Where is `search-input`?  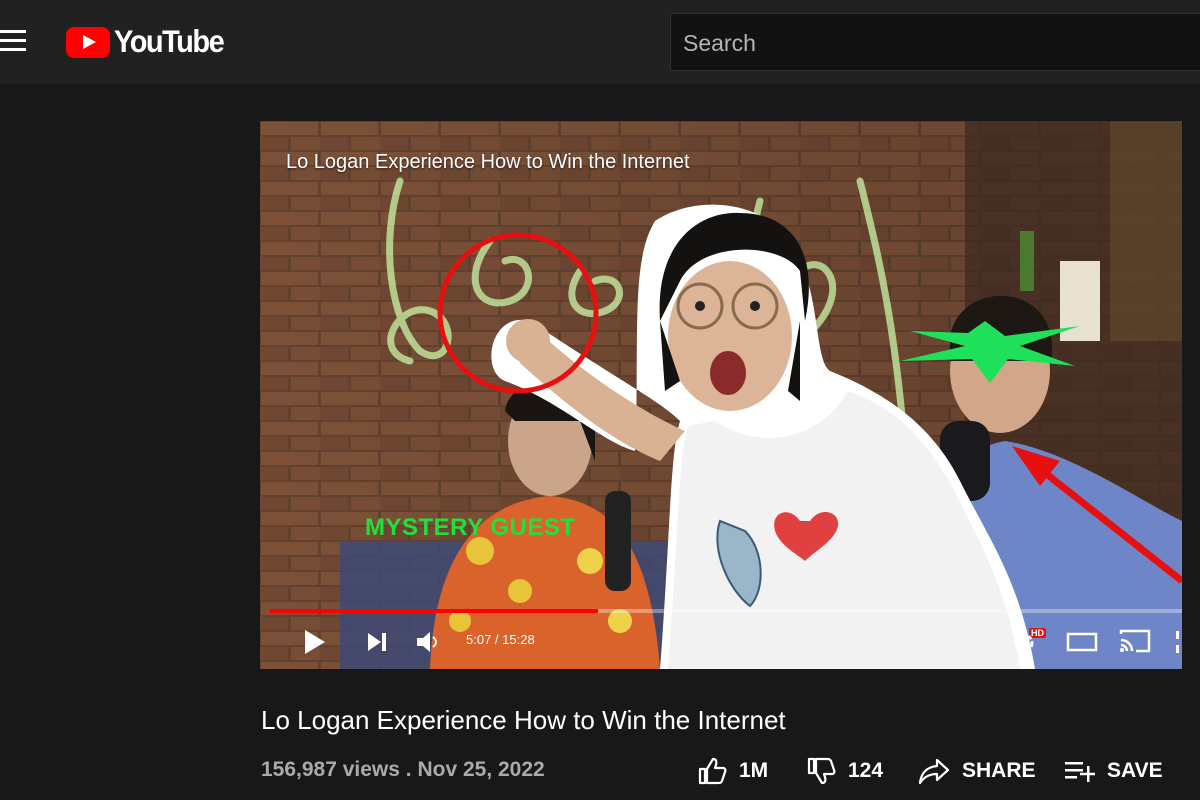 search-input is located at coordinates (935, 43).